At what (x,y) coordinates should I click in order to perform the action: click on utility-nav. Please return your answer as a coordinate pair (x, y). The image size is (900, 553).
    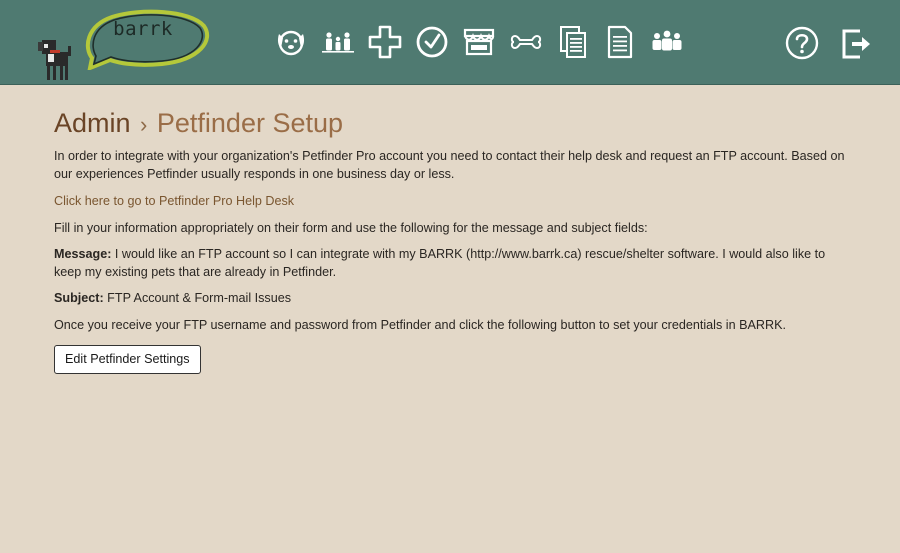
    Looking at the image, I should click on (829, 43).